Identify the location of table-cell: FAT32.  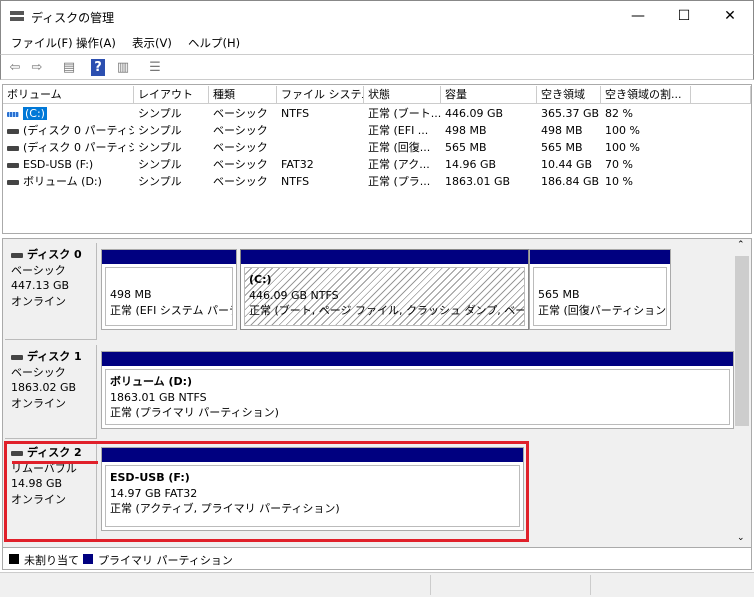
(320, 164).